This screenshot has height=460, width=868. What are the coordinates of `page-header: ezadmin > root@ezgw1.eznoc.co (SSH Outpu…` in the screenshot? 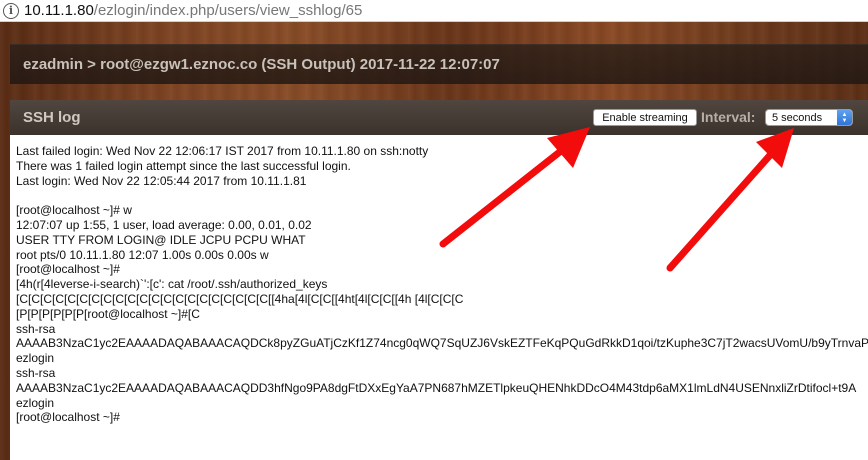 It's located at (439, 64).